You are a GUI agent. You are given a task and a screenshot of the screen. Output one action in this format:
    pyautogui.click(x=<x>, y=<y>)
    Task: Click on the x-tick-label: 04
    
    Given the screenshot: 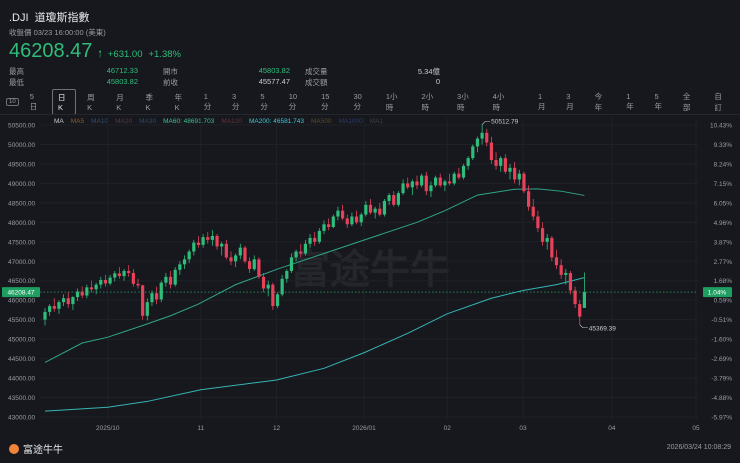 What is the action you would take?
    pyautogui.click(x=612, y=428)
    